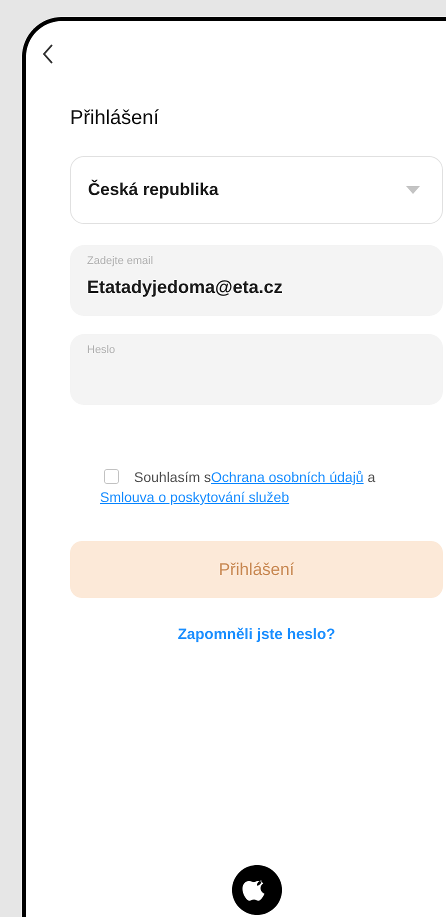 Image resolution: width=446 pixels, height=917 pixels. I want to click on consent-checkbox, so click(111, 476).